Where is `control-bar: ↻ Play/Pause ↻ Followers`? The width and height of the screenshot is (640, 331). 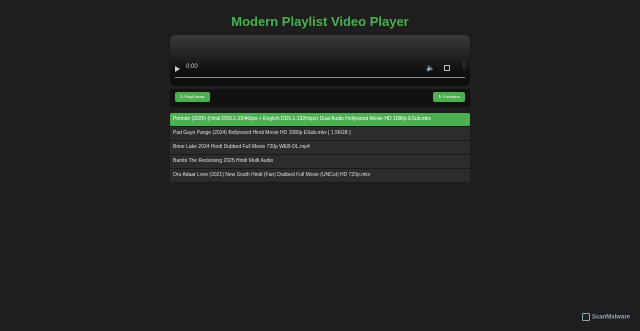 control-bar: ↻ Play/Pause ↻ Followers is located at coordinates (320, 98).